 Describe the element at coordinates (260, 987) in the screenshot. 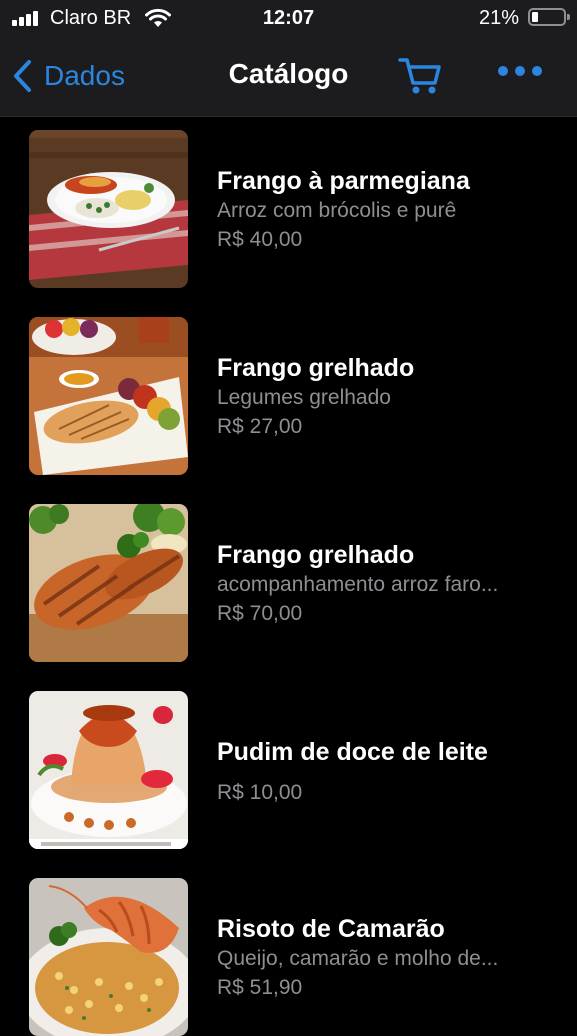

I see `item-price: R$ 51,90` at that location.